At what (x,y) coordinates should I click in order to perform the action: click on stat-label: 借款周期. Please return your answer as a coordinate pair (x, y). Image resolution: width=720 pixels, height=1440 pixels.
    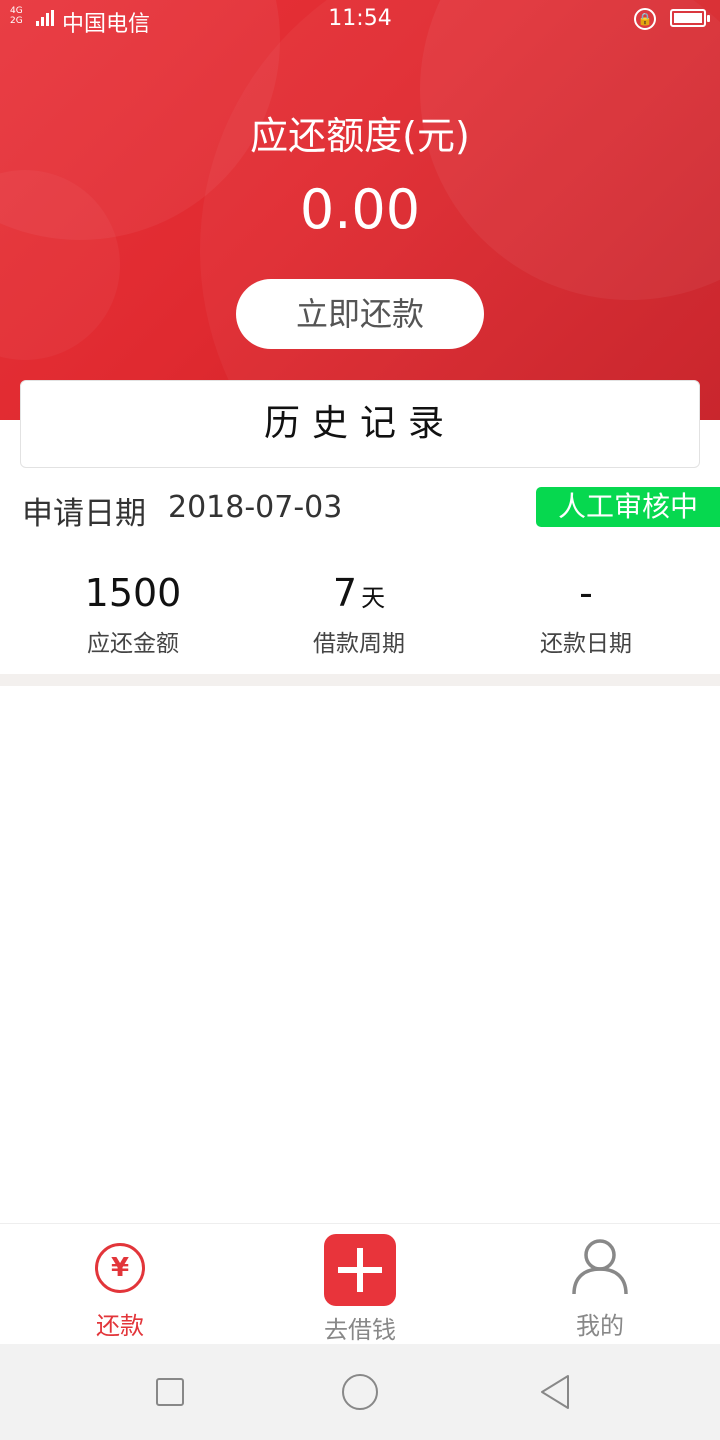
    Looking at the image, I should click on (359, 644).